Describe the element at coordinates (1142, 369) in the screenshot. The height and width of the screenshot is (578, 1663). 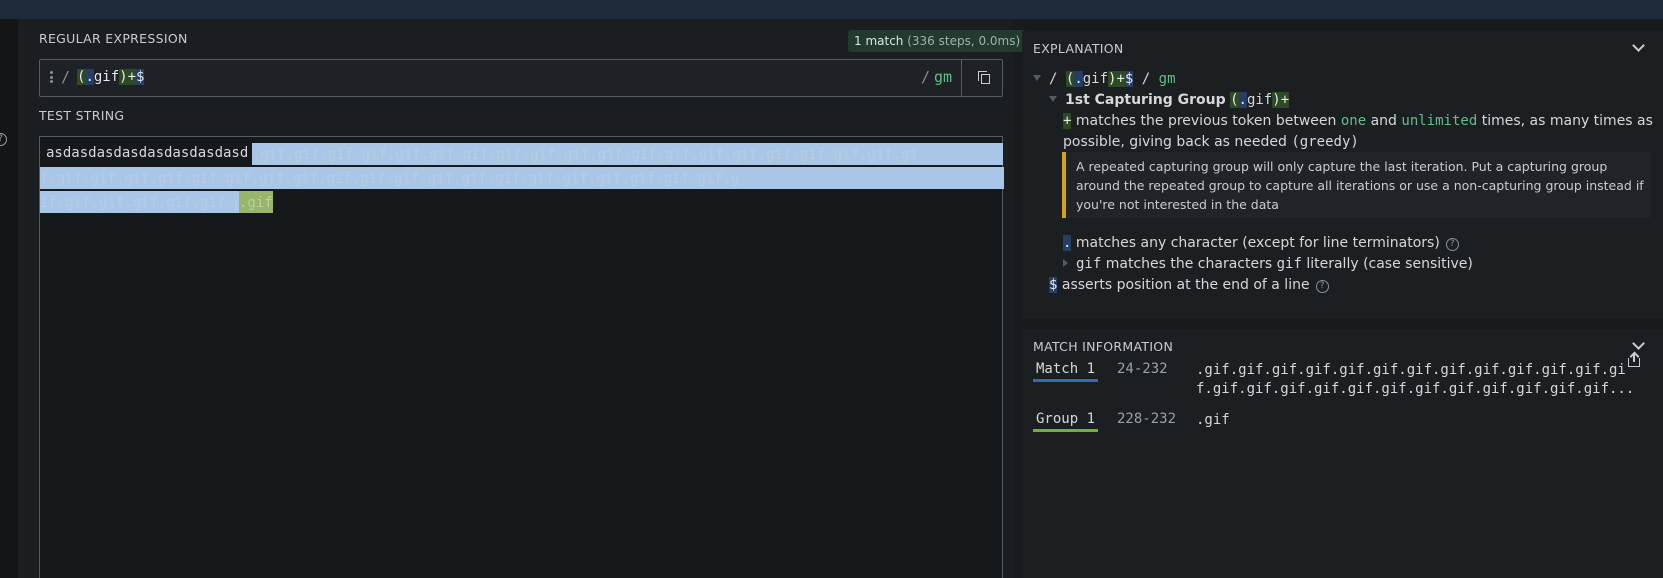
I see `match-1-range: 24-232` at that location.